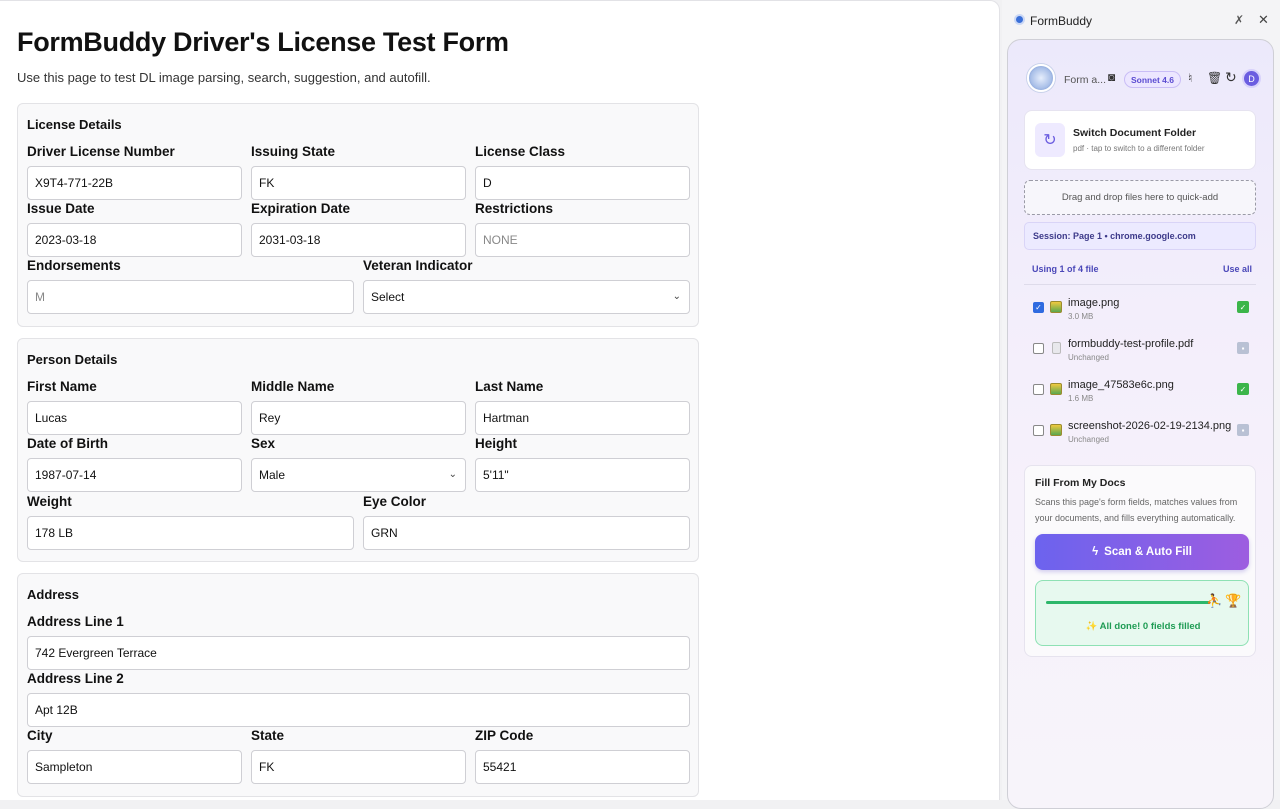  What do you see at coordinates (1140, 270) in the screenshot?
I see `file-usage-row: Using 1 of 4 file Use all` at bounding box center [1140, 270].